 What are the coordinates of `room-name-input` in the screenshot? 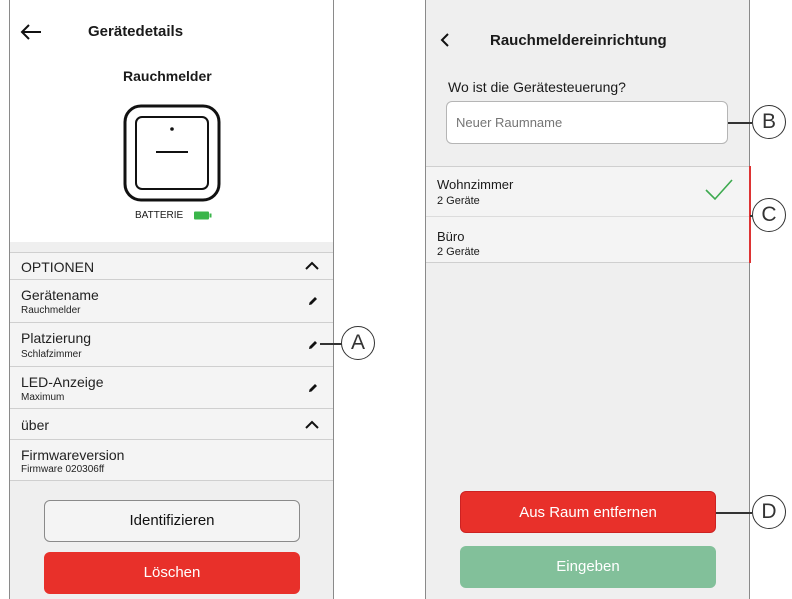 It's located at (587, 122).